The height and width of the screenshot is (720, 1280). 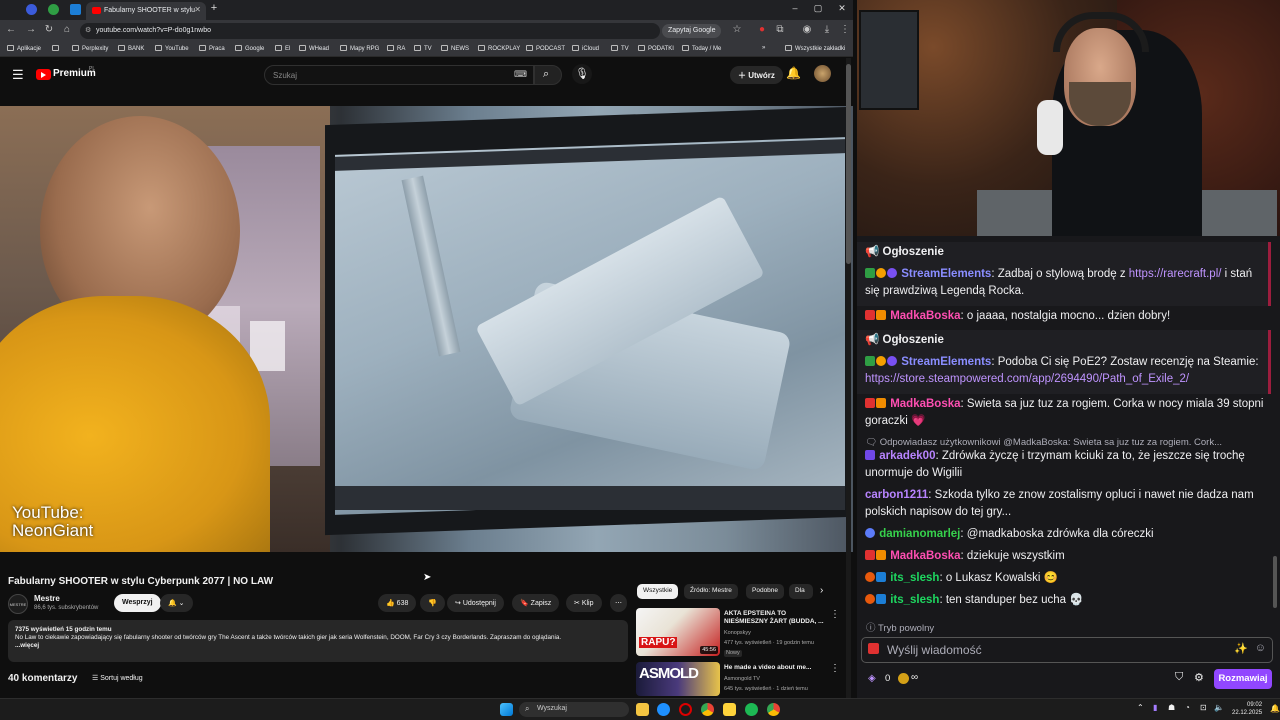 What do you see at coordinates (1241, 648) in the screenshot?
I see `sparkle-icon: ✨` at bounding box center [1241, 648].